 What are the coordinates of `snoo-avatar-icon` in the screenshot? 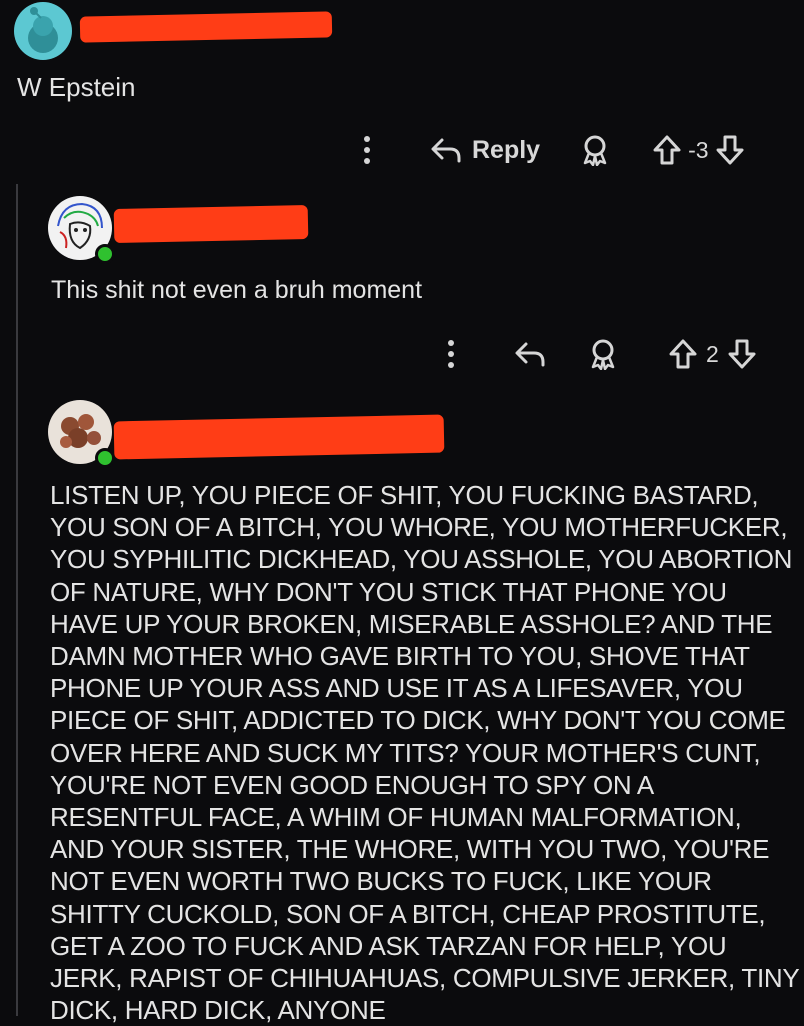 It's located at (43, 30).